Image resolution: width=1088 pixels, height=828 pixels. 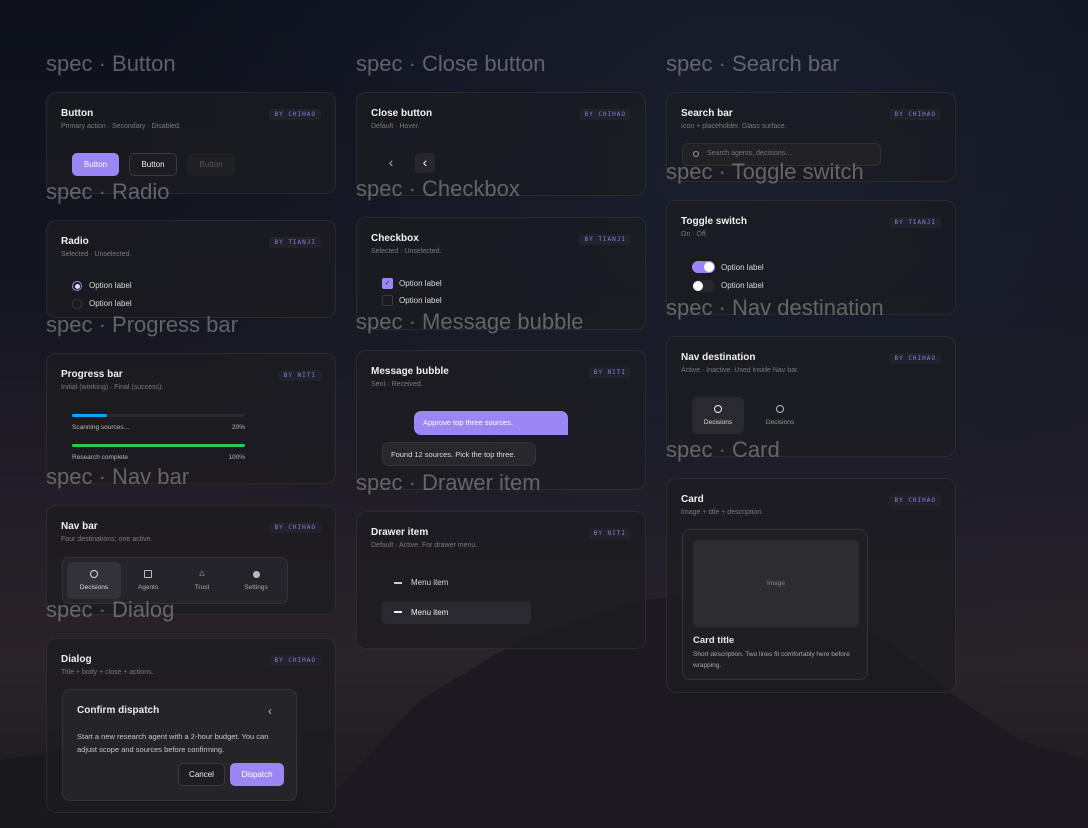 I want to click on spec-label-search: spec · Search bar, so click(x=753, y=63).